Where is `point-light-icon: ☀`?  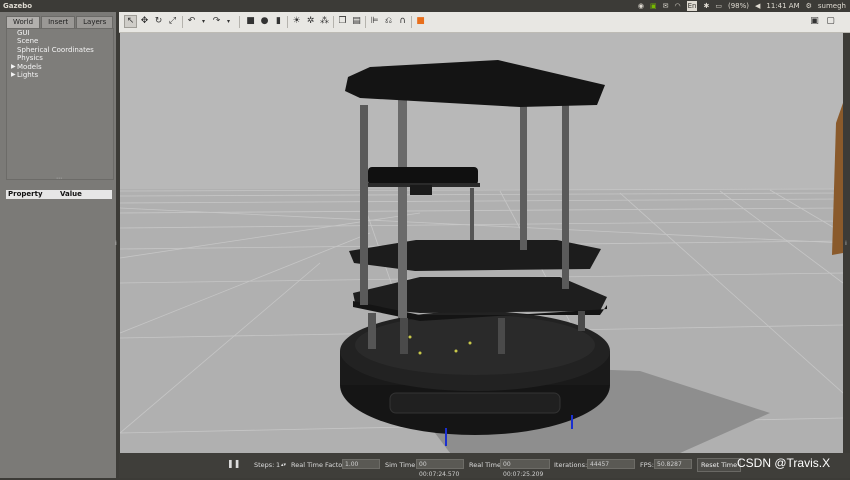 point-light-icon: ☀ is located at coordinates (296, 21).